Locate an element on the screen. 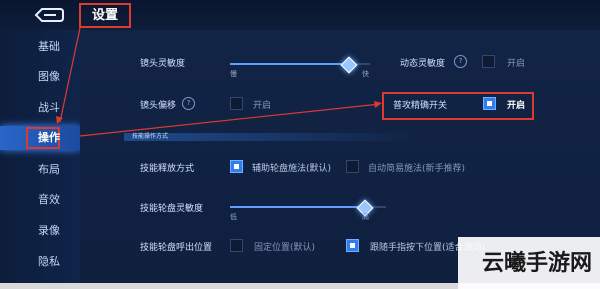  watermark-text: 云曦手游网 is located at coordinates (536, 263).